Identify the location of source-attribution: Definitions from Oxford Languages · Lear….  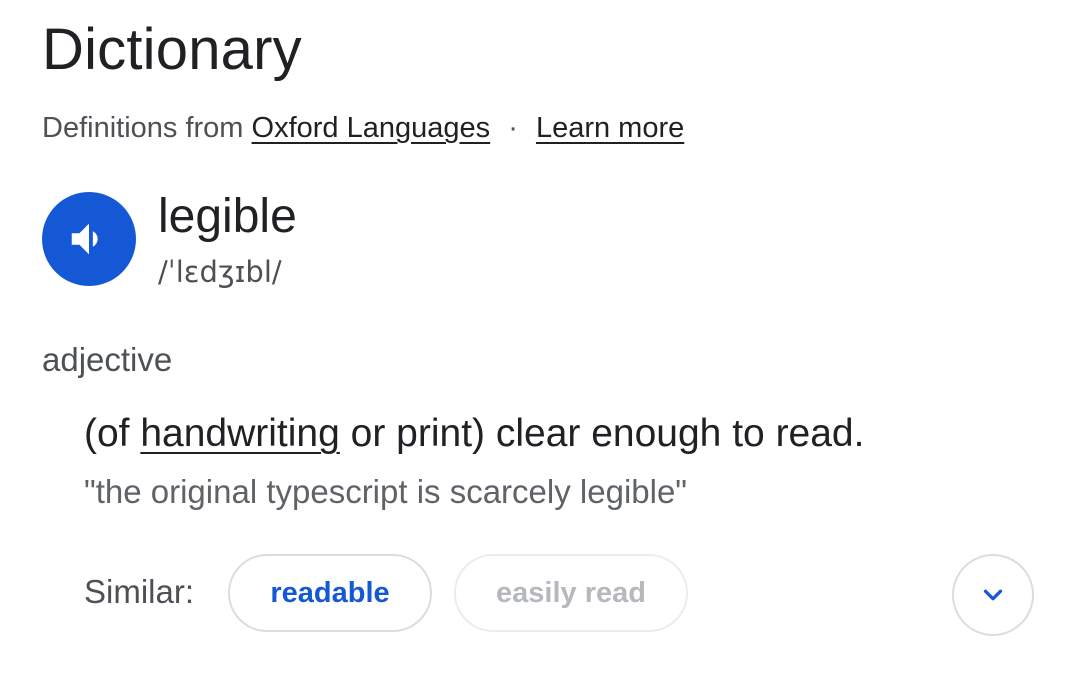
(363, 128).